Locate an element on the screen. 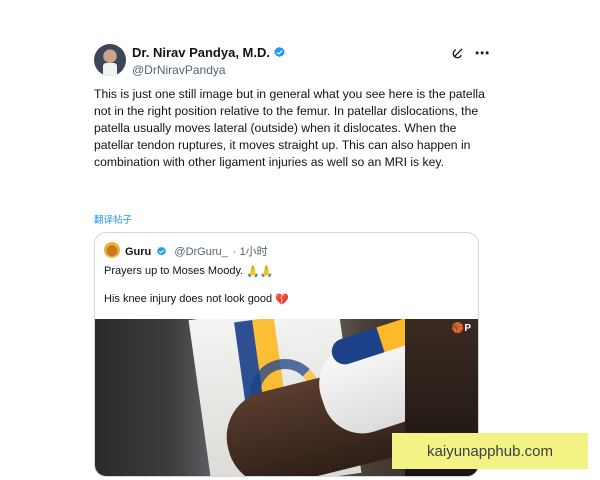  quoted-text-2: His knee injury does not look good is located at coordinates (188, 299).